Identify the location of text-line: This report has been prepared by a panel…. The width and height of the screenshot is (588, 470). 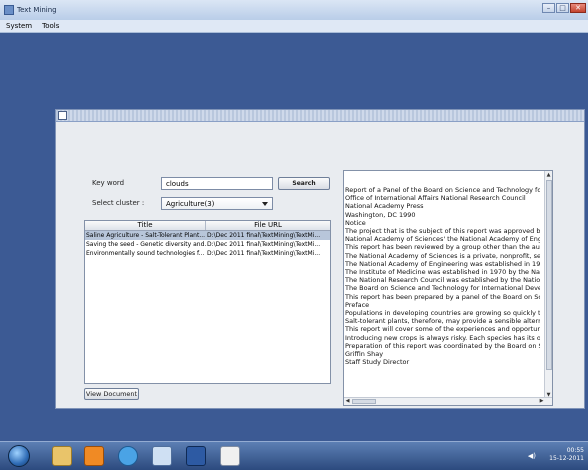
(442, 296).